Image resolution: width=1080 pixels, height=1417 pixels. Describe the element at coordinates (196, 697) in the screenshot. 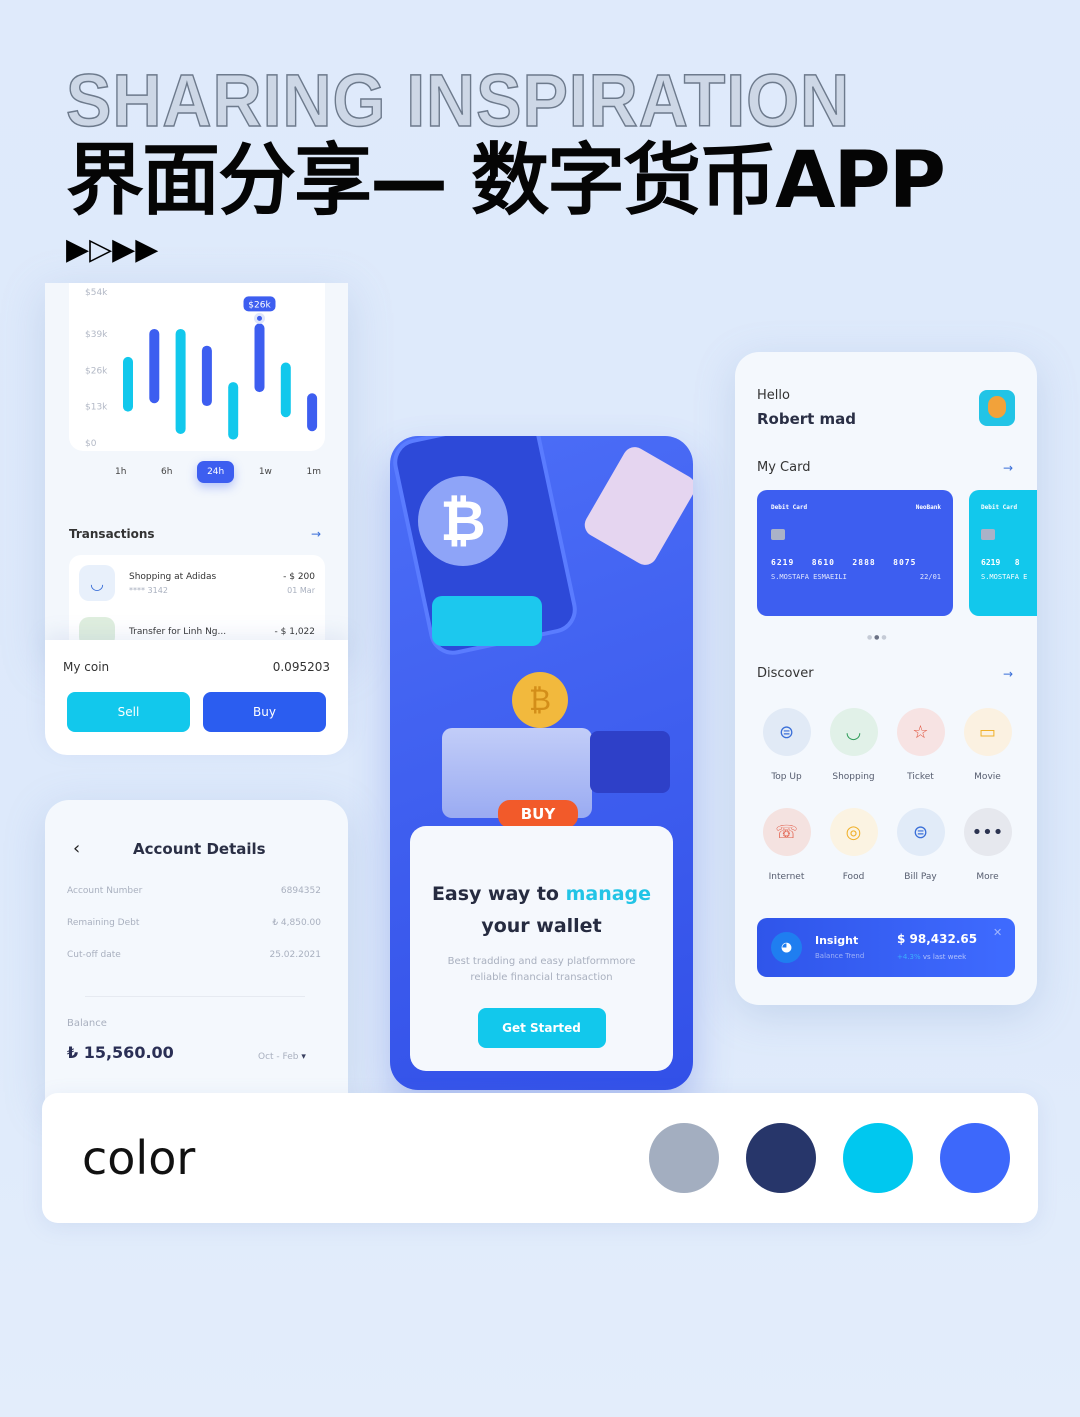

I see `my-coin-card: My coin 0.095203 Sell Buy` at that location.